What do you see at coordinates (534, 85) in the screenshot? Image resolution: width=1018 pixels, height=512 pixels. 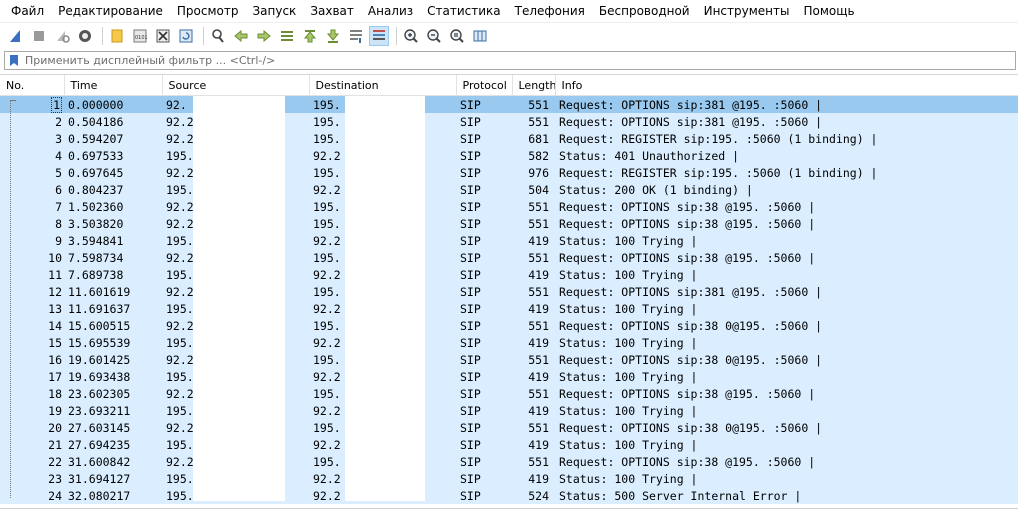 I see `column-header-length: Length` at bounding box center [534, 85].